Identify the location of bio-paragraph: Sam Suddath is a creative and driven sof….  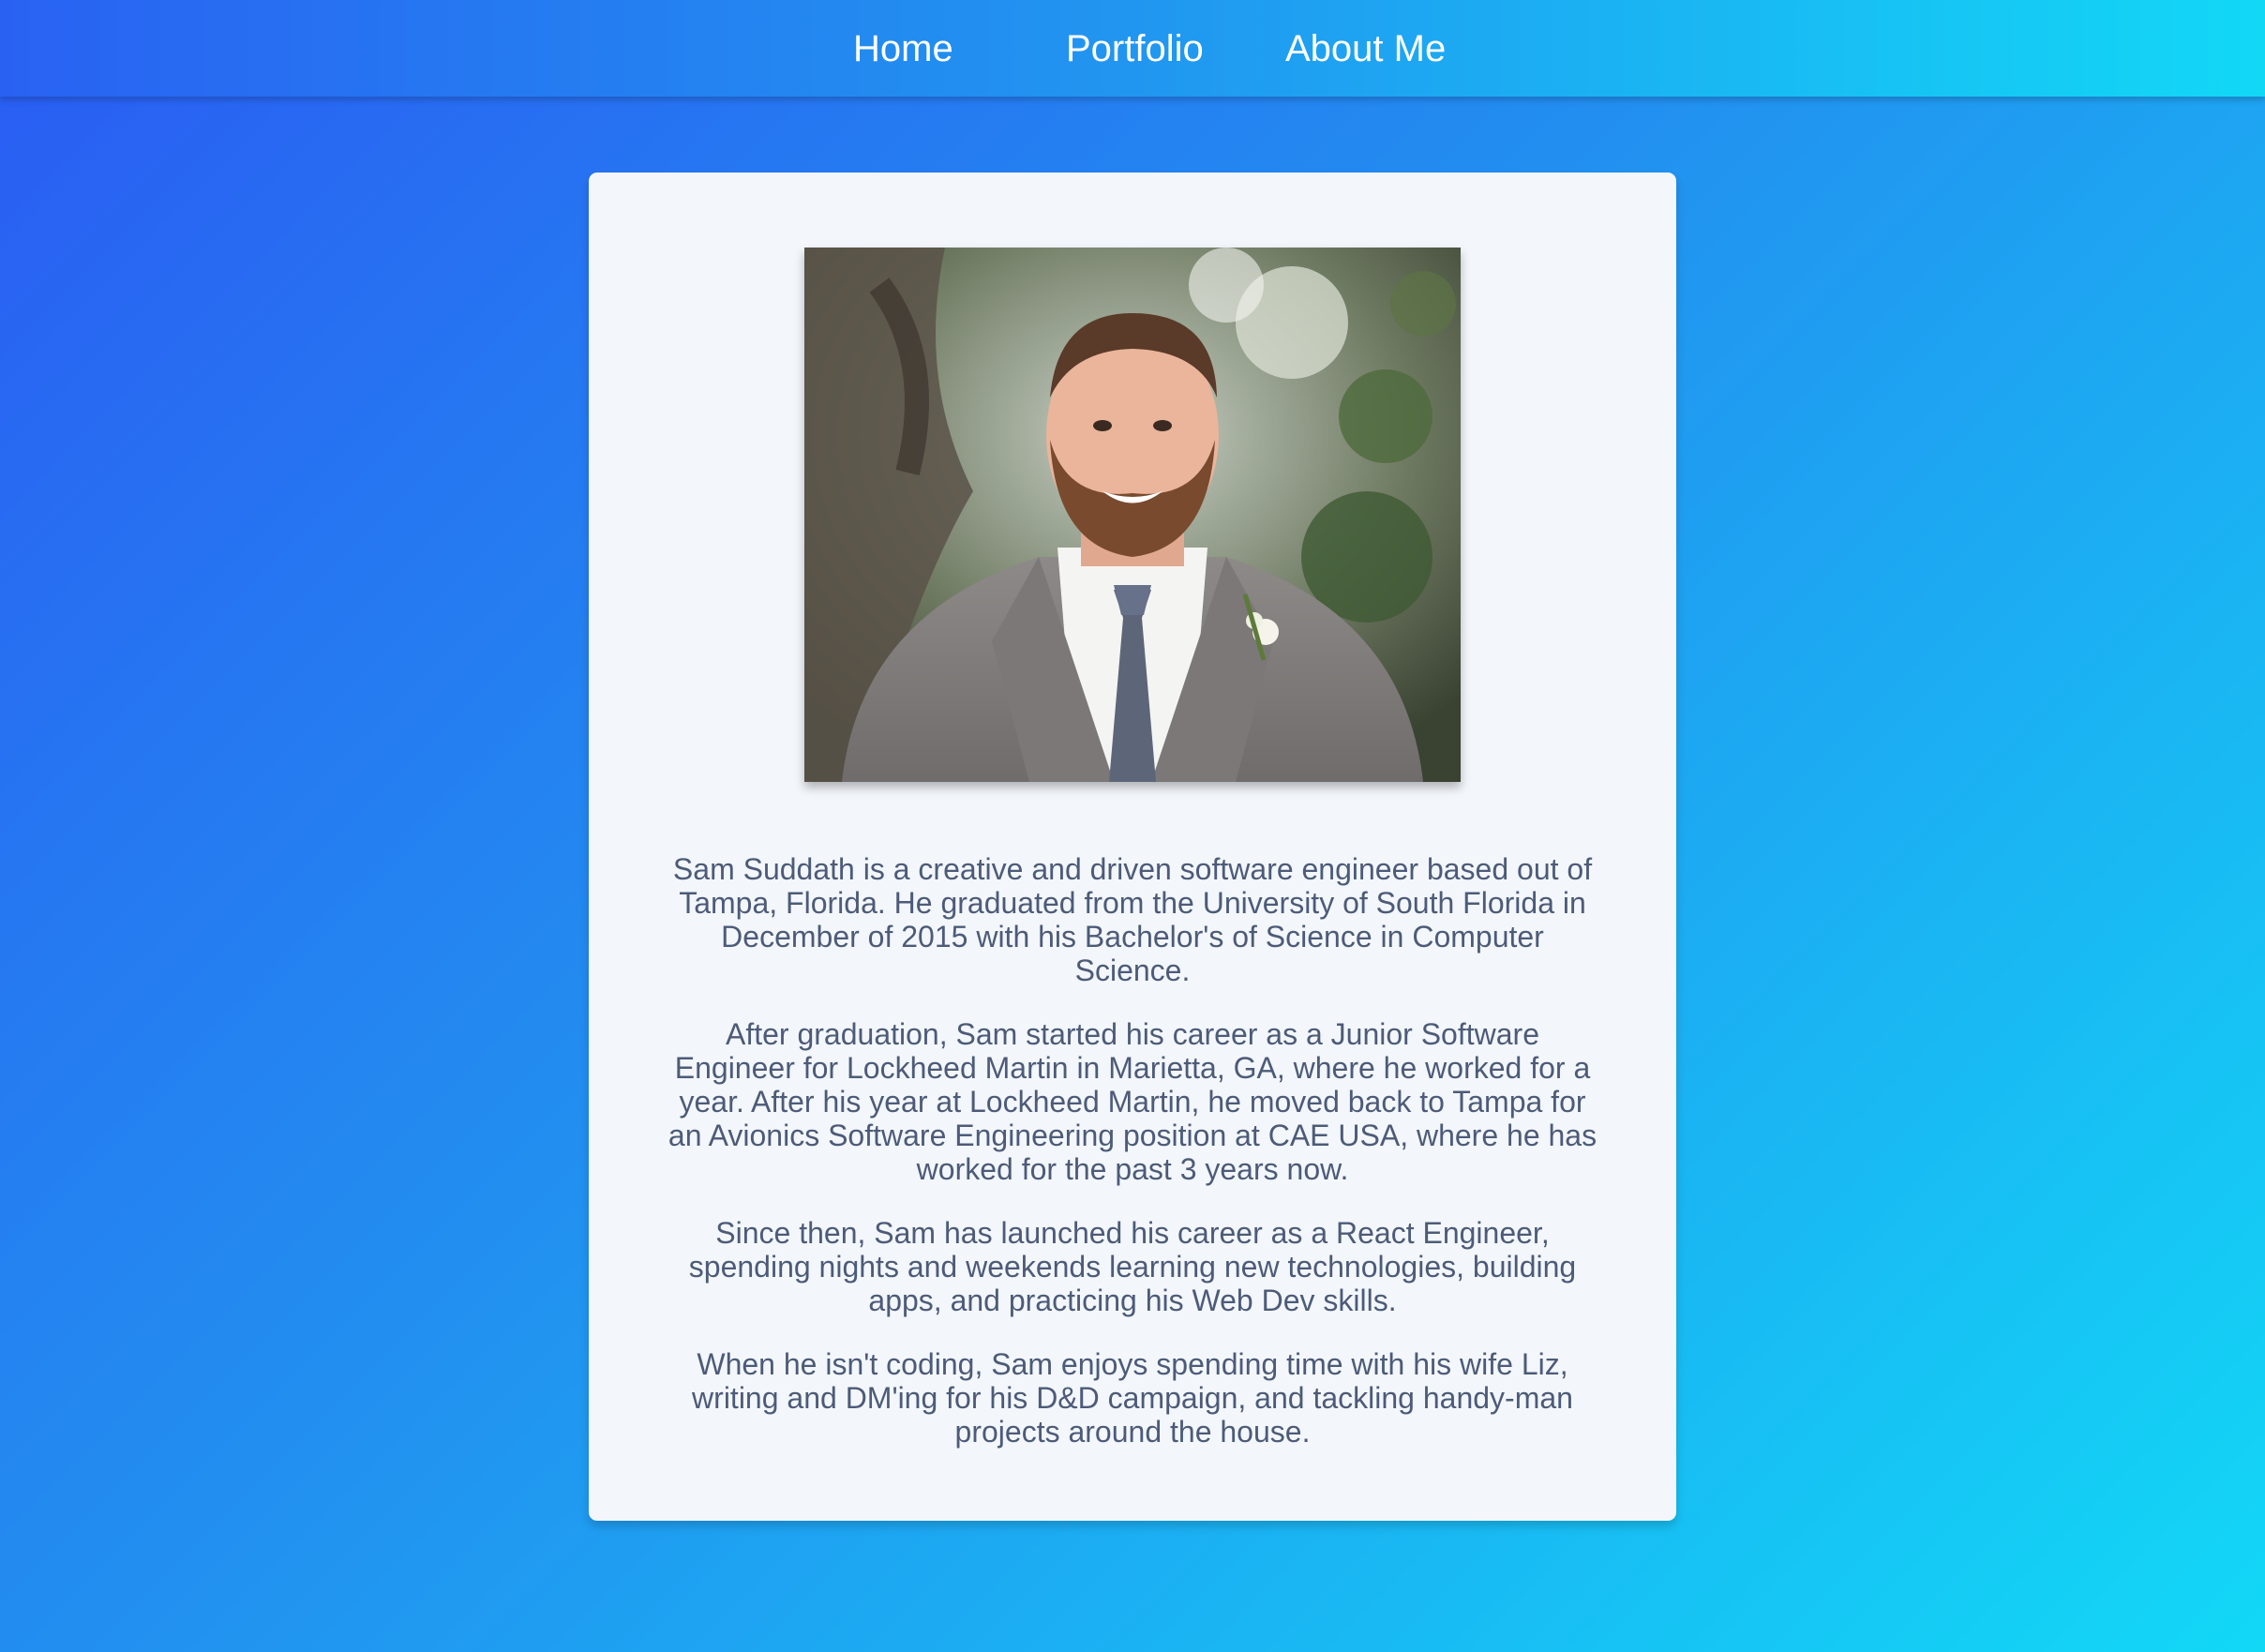
(1132, 919).